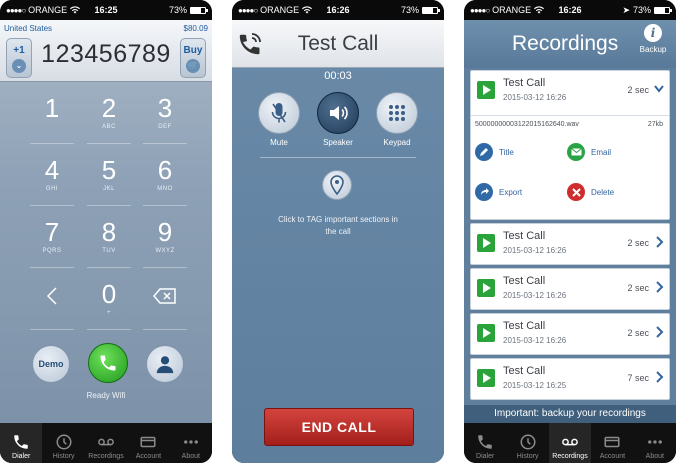  I want to click on keypad-label: Keypad, so click(397, 142).